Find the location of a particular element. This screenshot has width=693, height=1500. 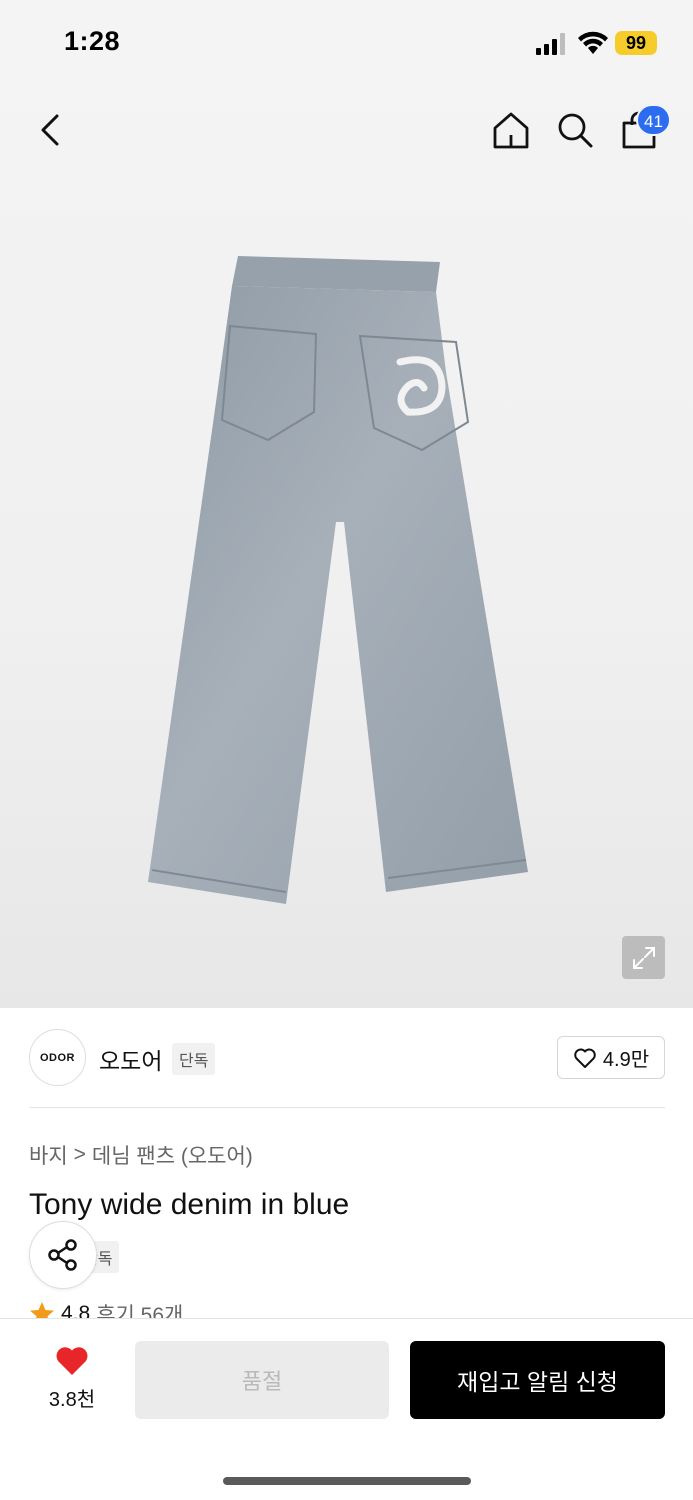

brand-logo: ODOR is located at coordinates (57, 1057).